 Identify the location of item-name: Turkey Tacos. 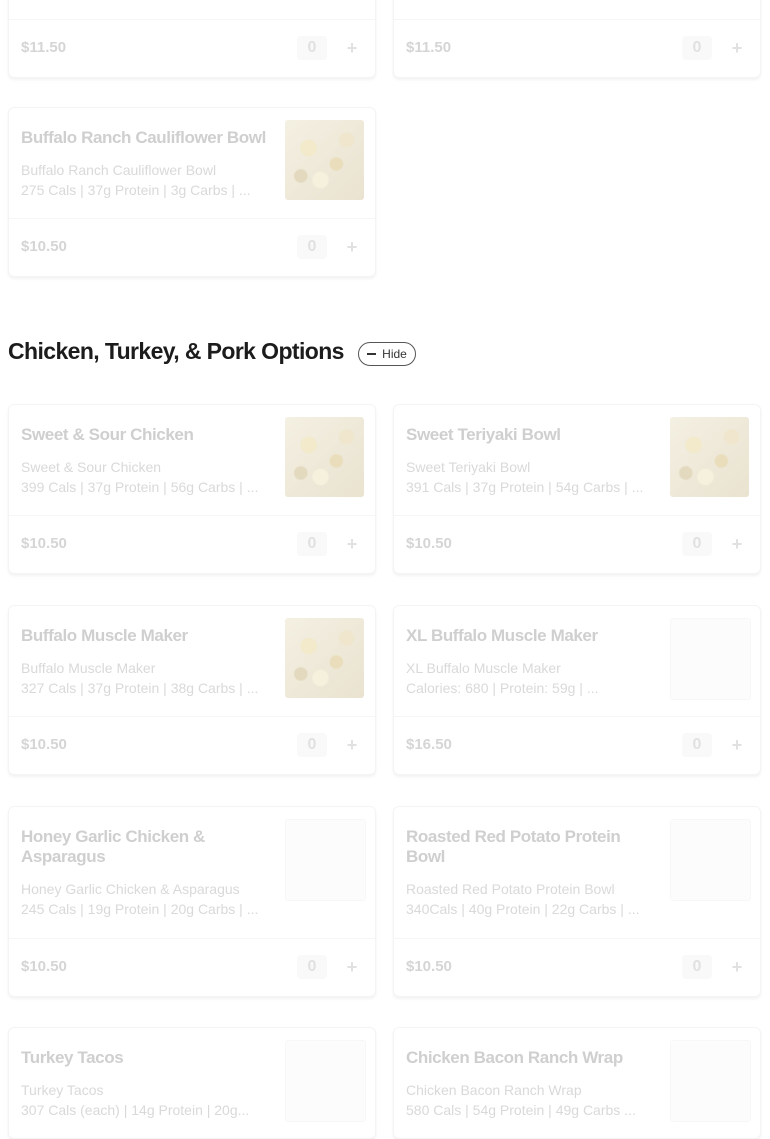
(72, 1057).